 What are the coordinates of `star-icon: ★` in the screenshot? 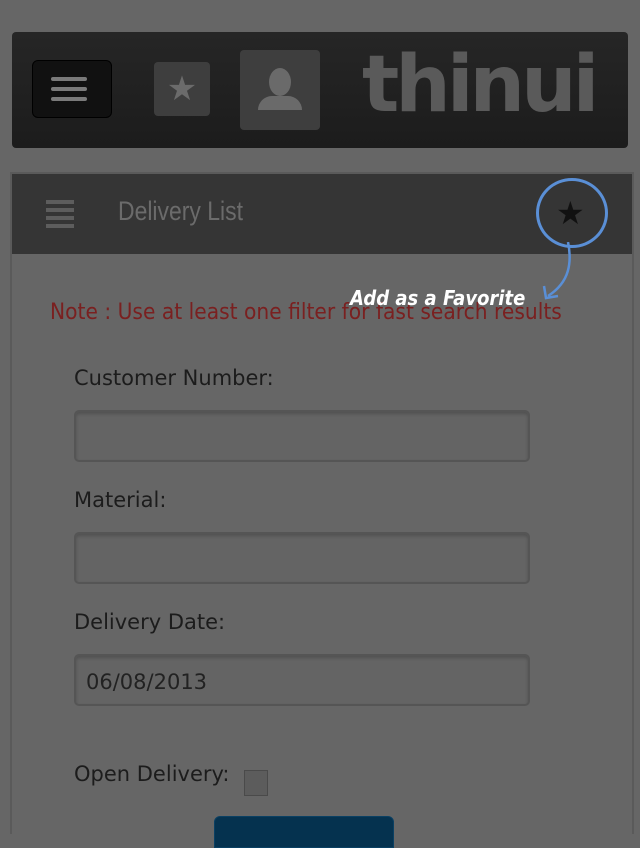 It's located at (182, 89).